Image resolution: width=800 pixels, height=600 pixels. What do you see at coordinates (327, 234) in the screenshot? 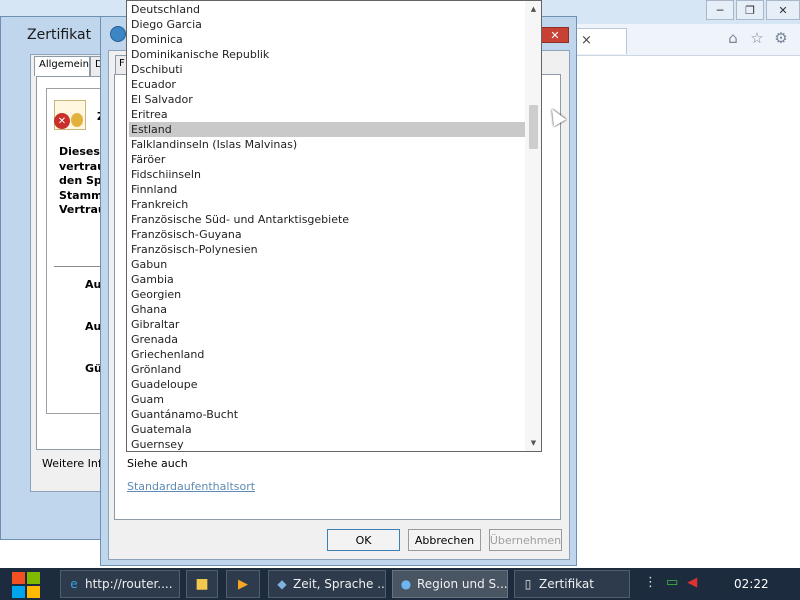
I see `dropdown-item: Französisch-Guyana` at bounding box center [327, 234].